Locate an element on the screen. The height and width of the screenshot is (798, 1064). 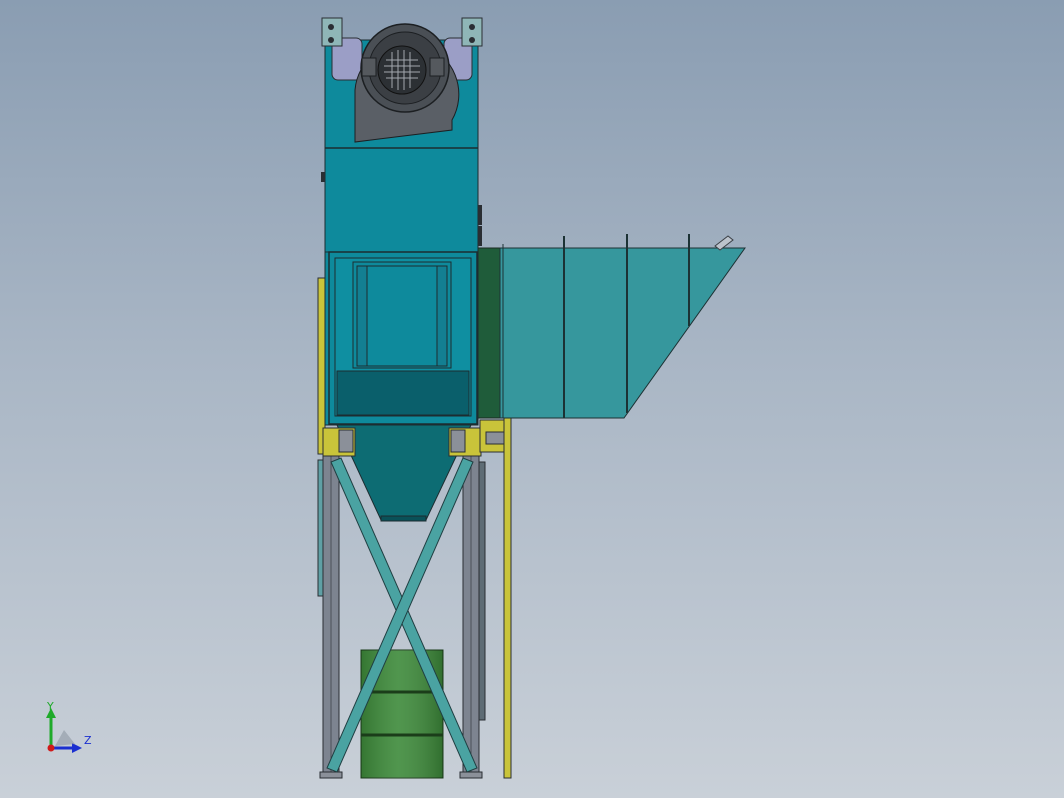
axis-triad is located at coordinates (64, 730).